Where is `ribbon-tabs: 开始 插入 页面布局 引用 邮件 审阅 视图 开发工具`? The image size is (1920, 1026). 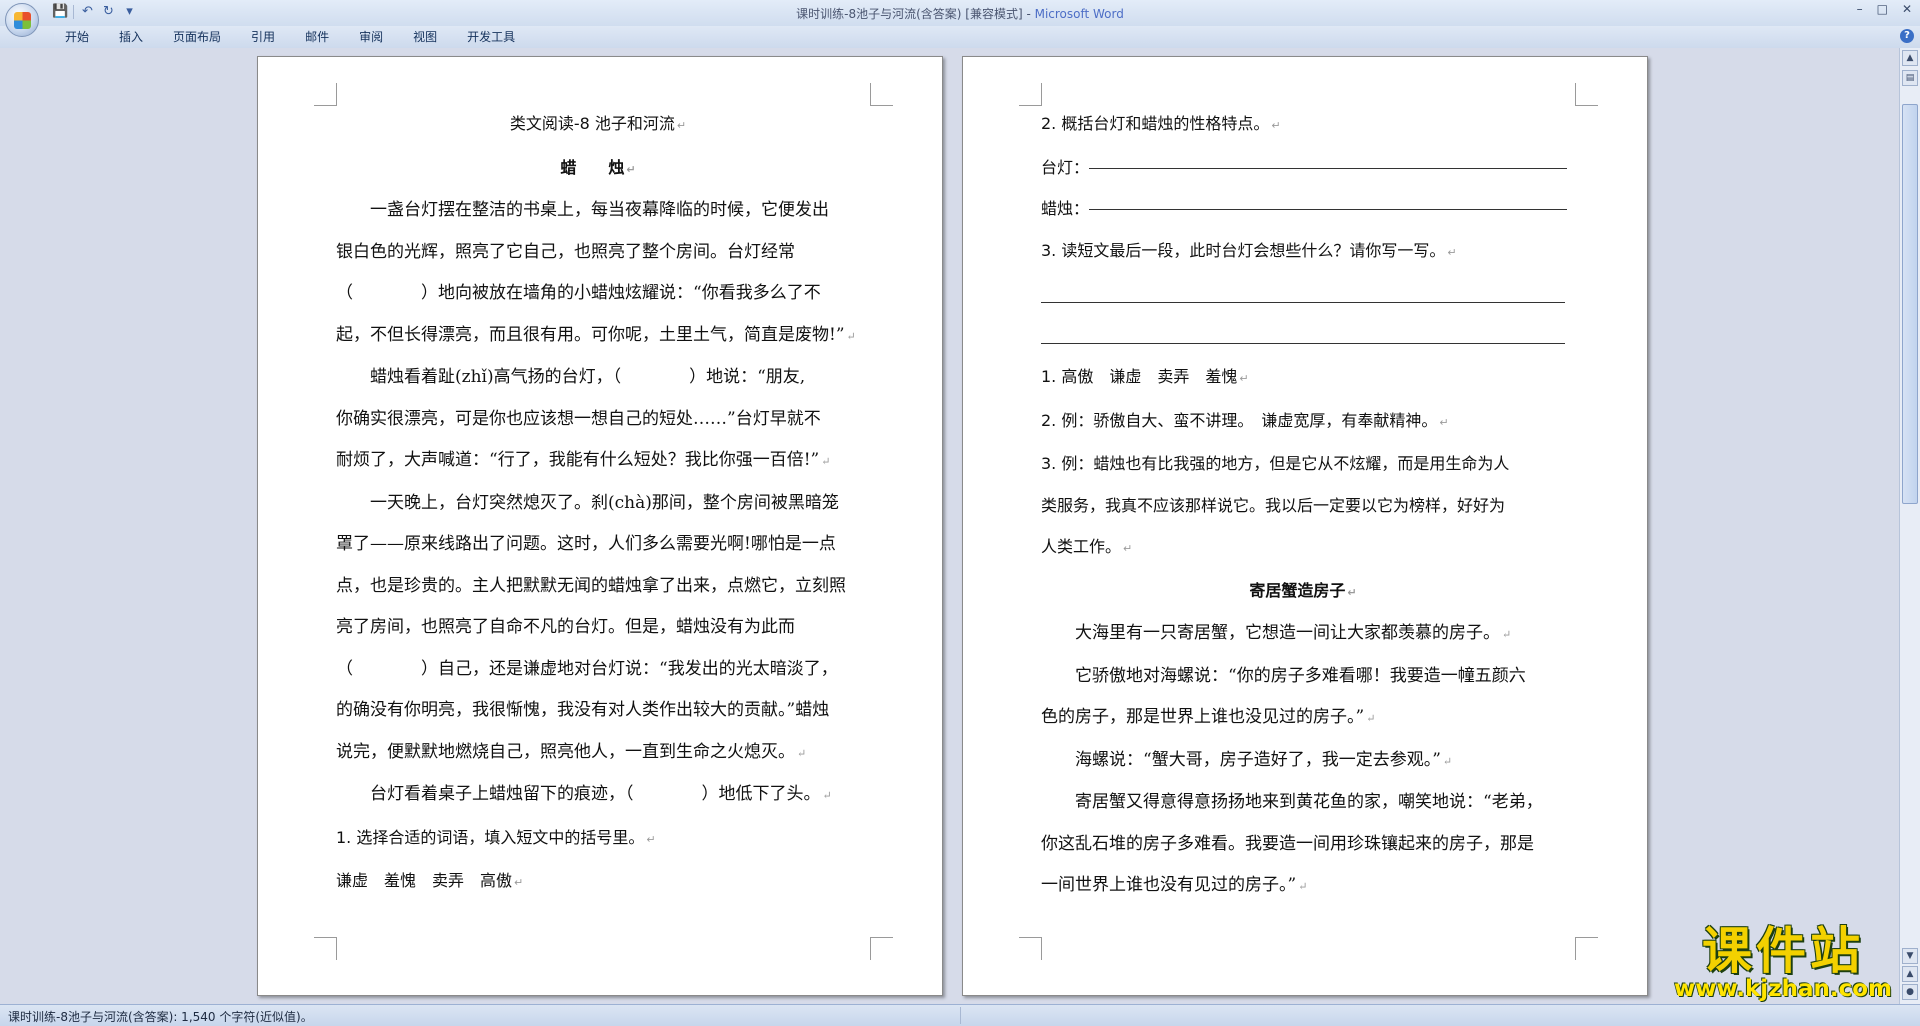
ribbon-tabs: 开始 插入 页面布局 引用 邮件 审阅 视图 开发工具 is located at coordinates (290, 37).